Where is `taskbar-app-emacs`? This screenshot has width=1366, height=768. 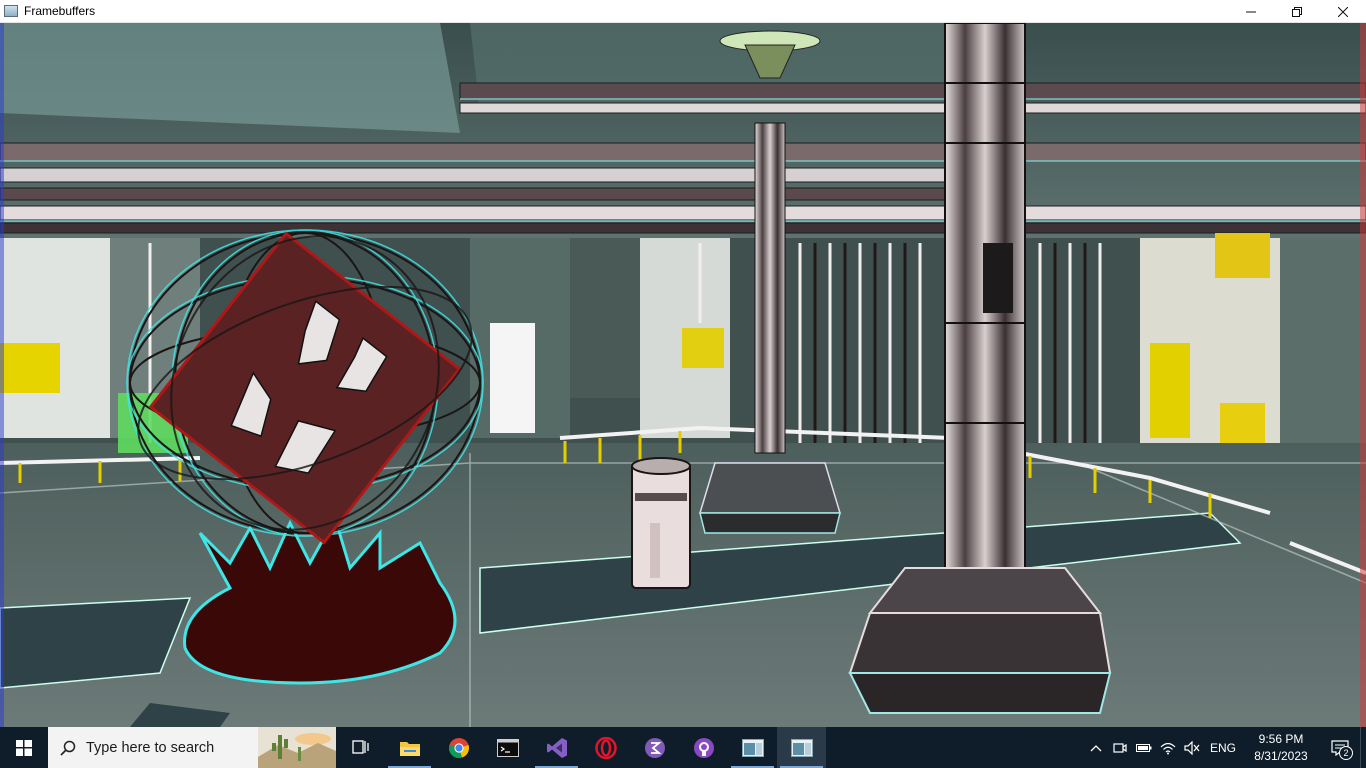 taskbar-app-emacs is located at coordinates (654, 747).